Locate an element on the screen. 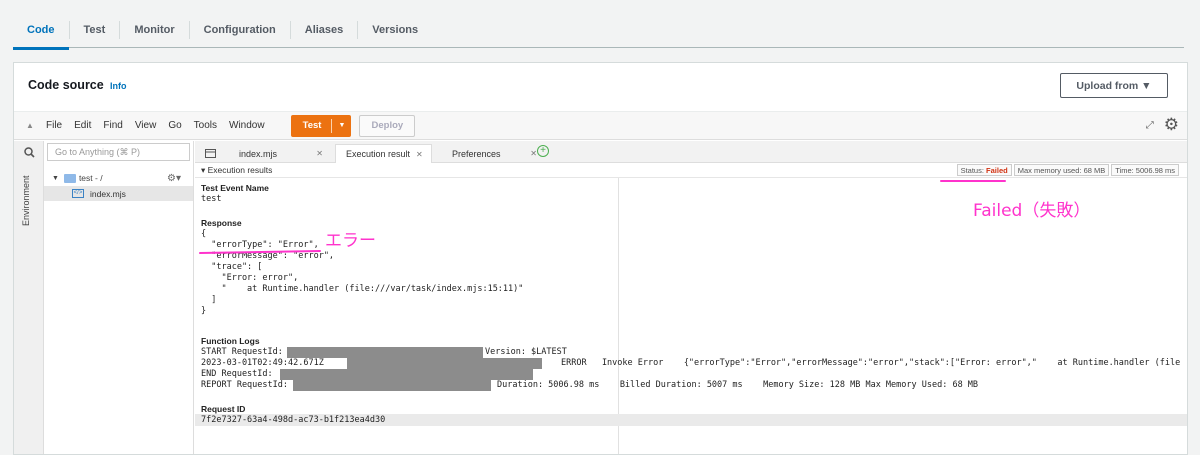 The width and height of the screenshot is (1200, 455). function-logs-label: Function Logs is located at coordinates (230, 341).